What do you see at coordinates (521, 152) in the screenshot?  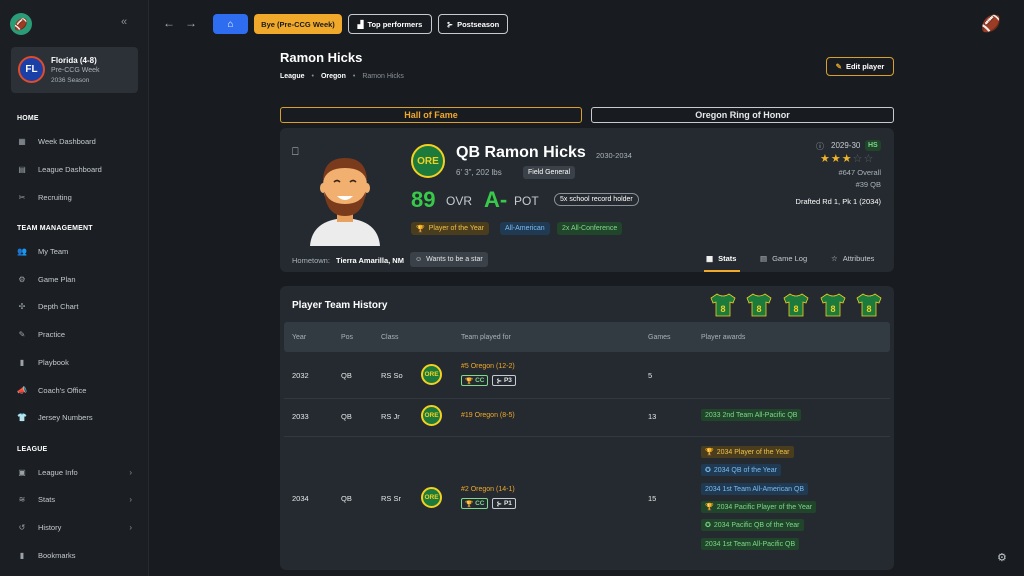 I see `player-name: QB Ramon Hicks` at bounding box center [521, 152].